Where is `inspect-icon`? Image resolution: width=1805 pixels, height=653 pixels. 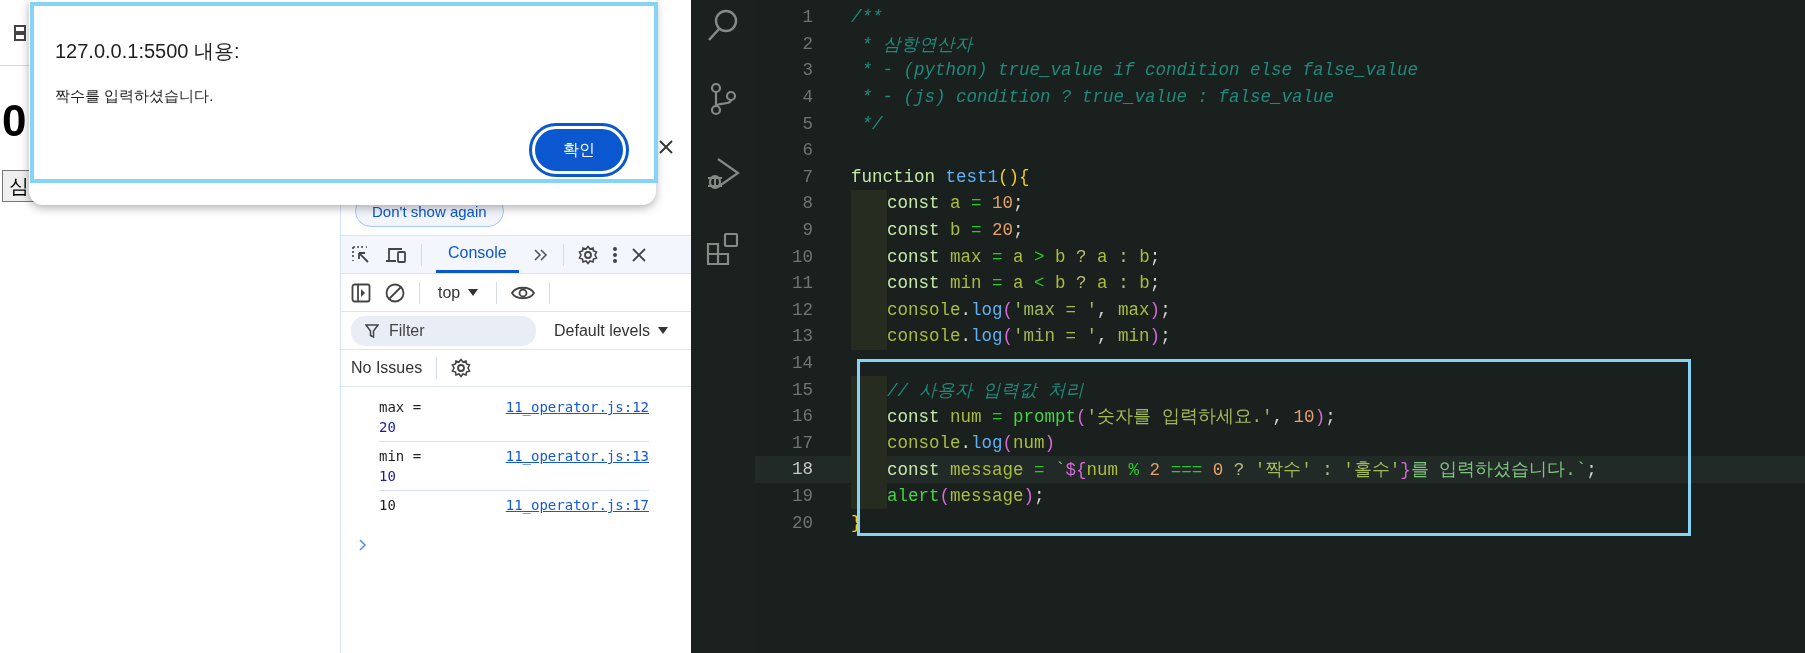
inspect-icon is located at coordinates (361, 254).